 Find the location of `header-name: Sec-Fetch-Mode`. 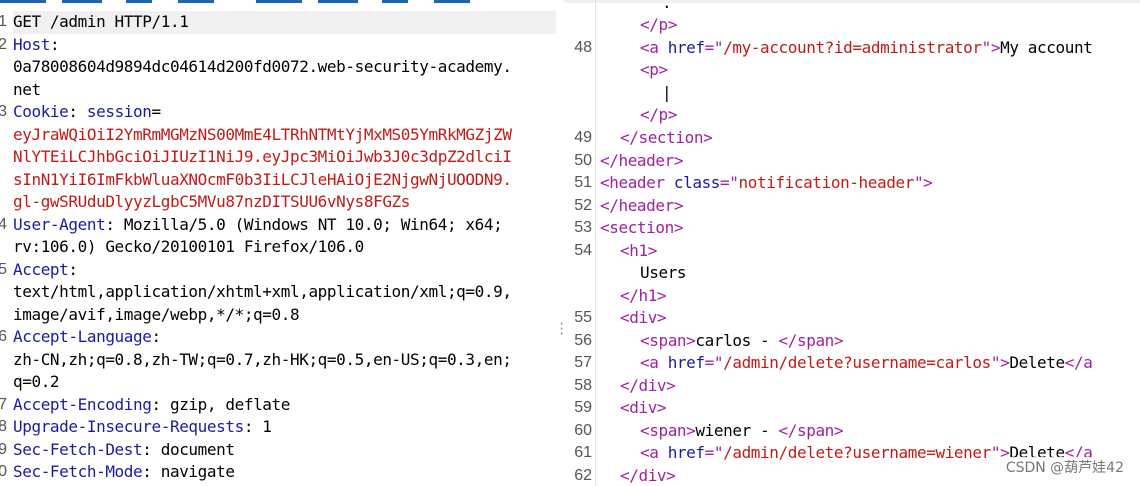

header-name: Sec-Fetch-Mode is located at coordinates (78, 471).